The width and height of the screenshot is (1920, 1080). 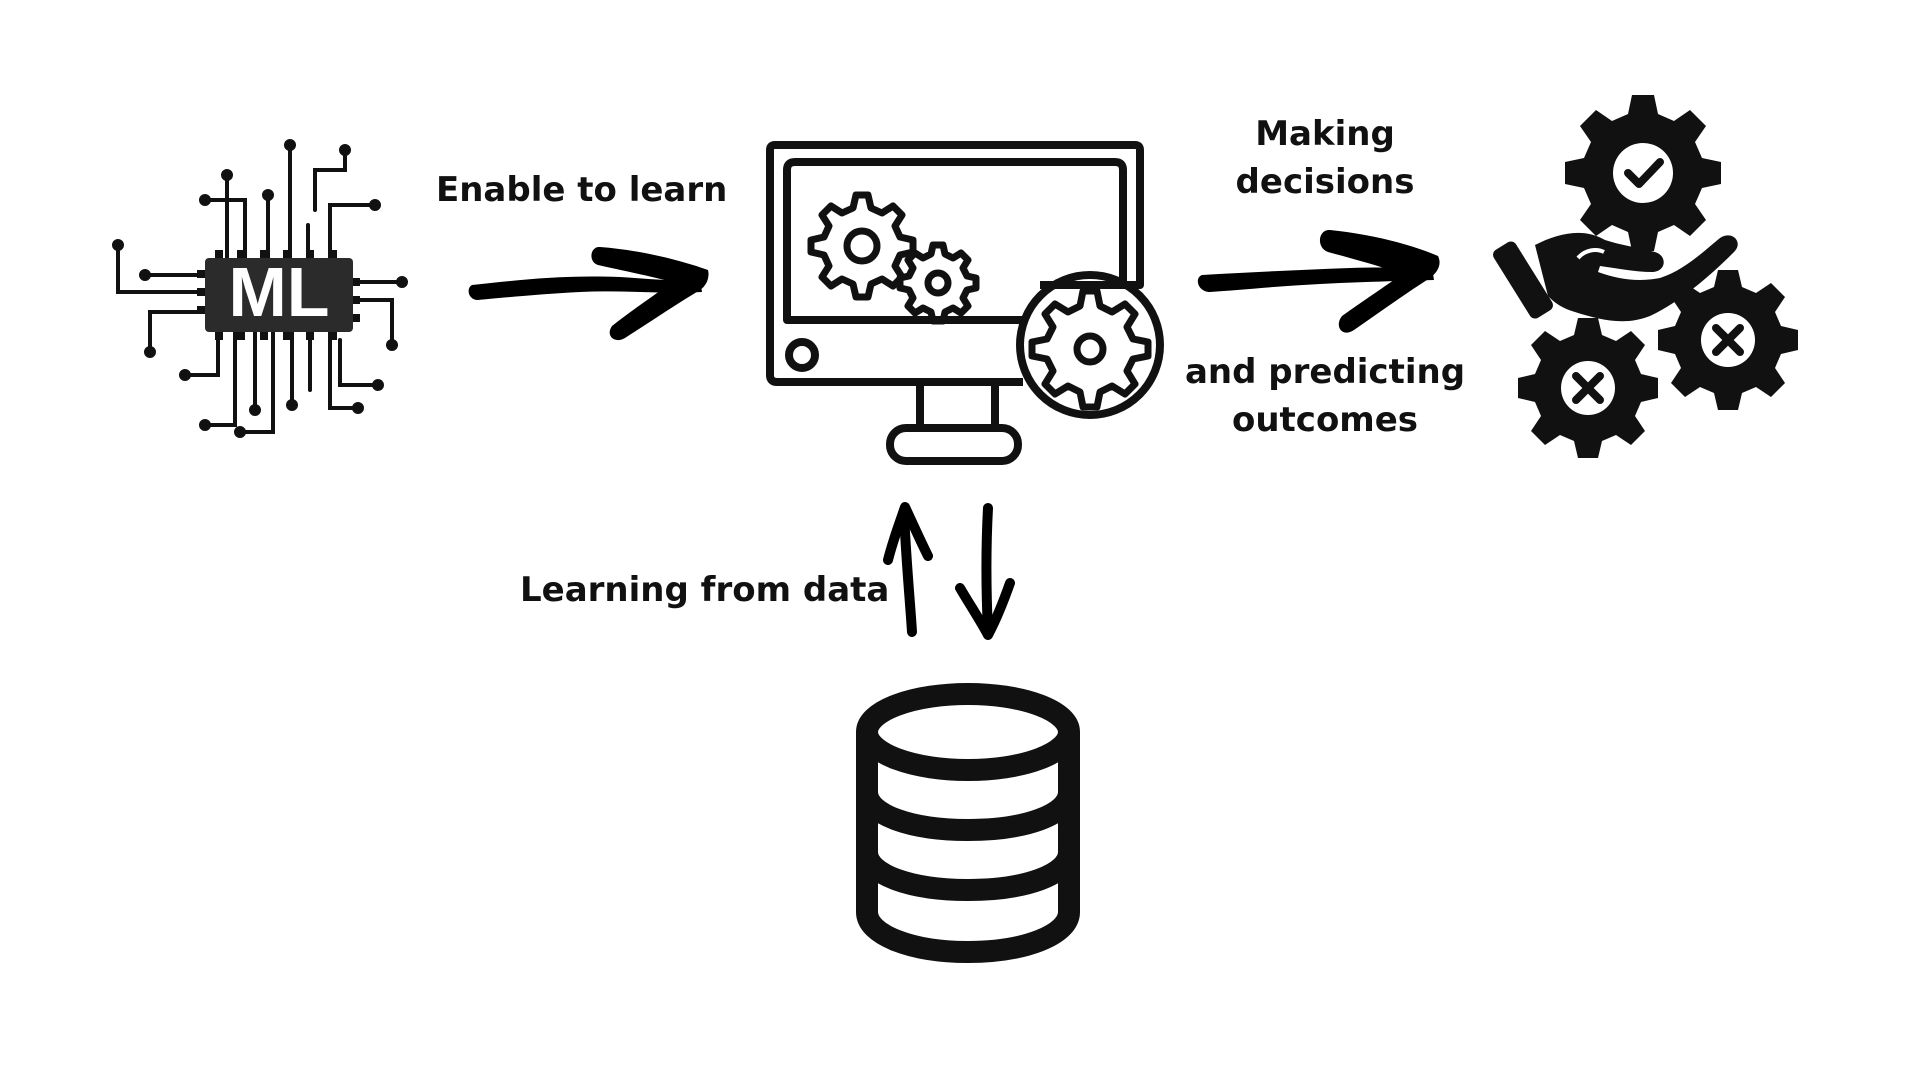 What do you see at coordinates (1325, 396) in the screenshot?
I see `label-predicting-outcomes: and predicting outcomes` at bounding box center [1325, 396].